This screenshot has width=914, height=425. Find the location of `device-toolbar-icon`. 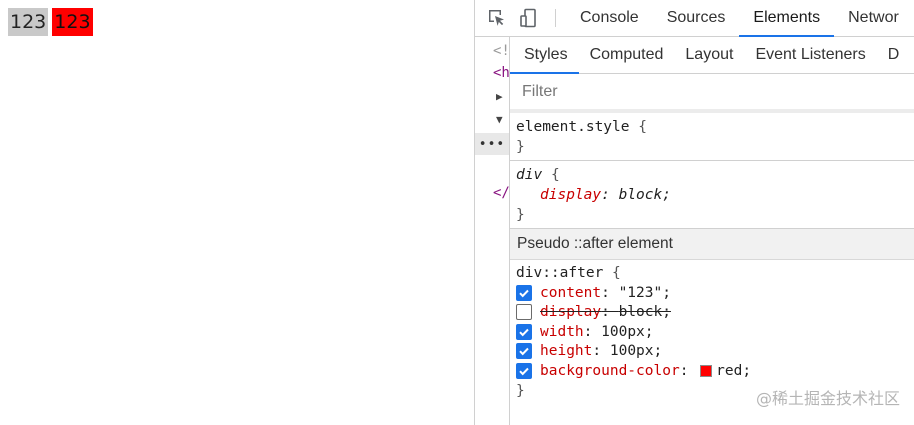

device-toolbar-icon is located at coordinates (529, 18).